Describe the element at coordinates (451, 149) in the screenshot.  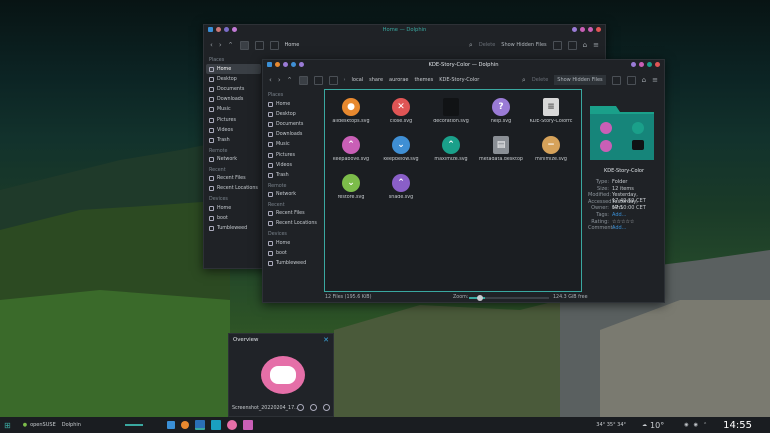
I see `file-item: ⌃ maximize.svg` at that location.